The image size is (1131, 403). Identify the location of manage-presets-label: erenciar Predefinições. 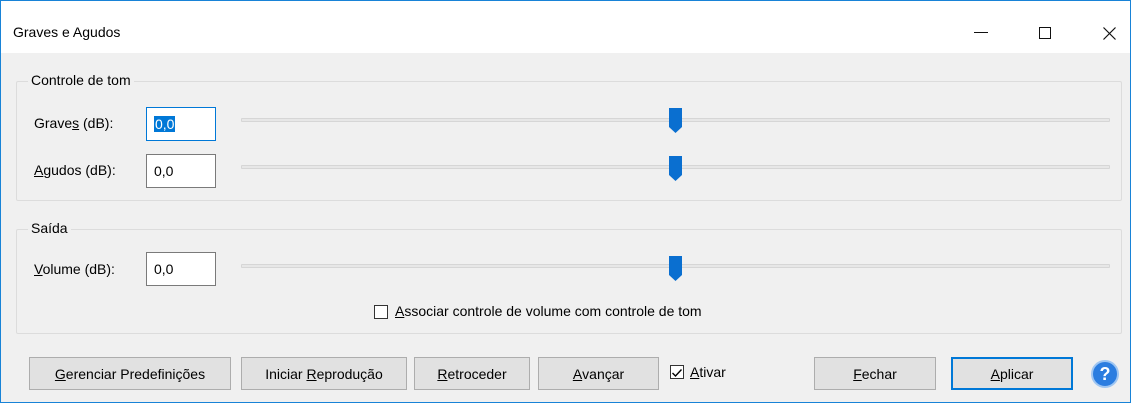
(135, 373).